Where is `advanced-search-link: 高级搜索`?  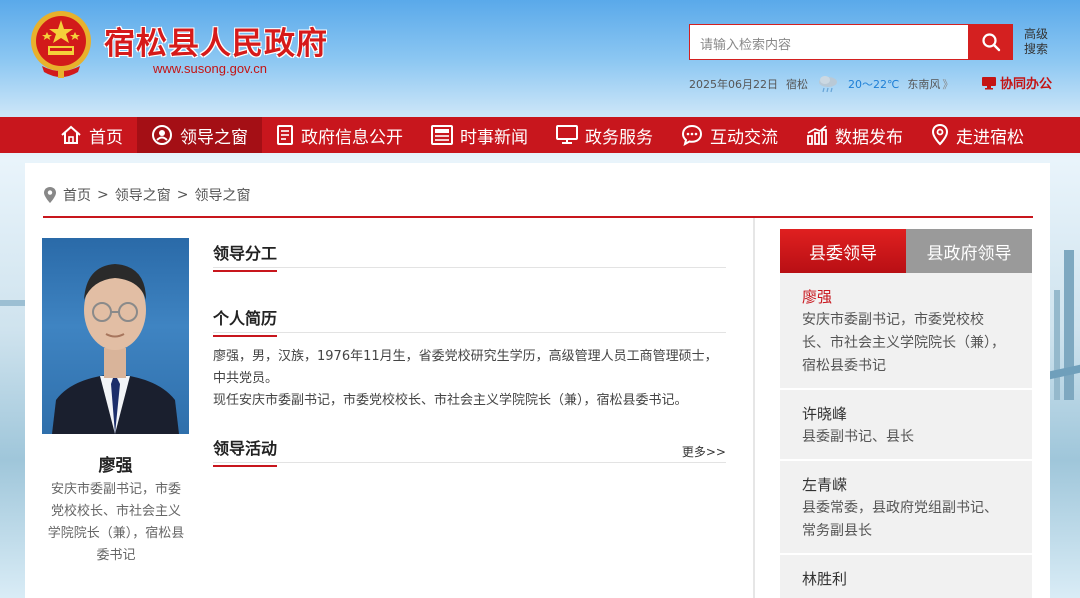 advanced-search-link: 高级搜索 is located at coordinates (1038, 42).